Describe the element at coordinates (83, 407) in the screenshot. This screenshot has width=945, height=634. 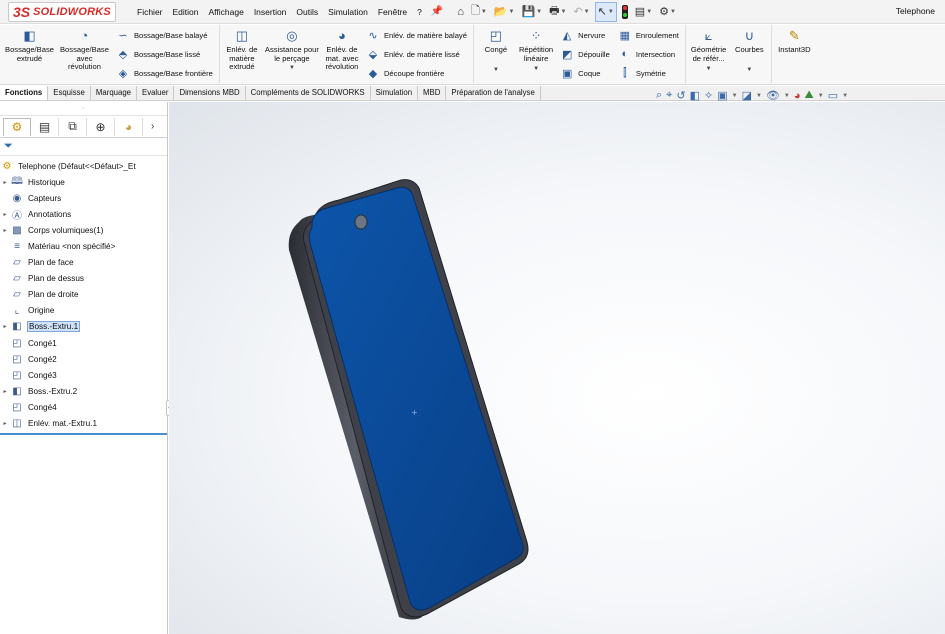
I see `tree-item: ◰ Congé4` at that location.